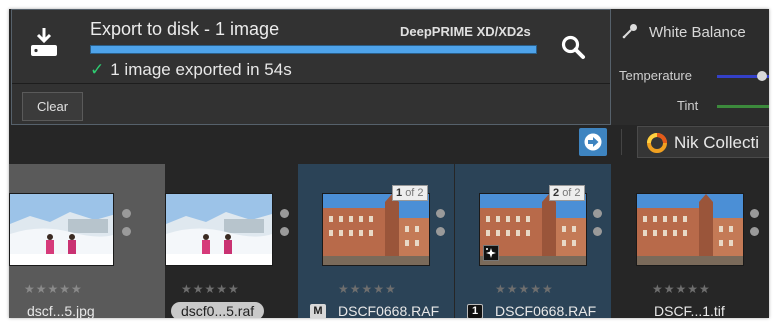 Image resolution: width=778 pixels, height=326 pixels. What do you see at coordinates (689, 310) in the screenshot?
I see `file-name: DSCF...1.tif` at bounding box center [689, 310].